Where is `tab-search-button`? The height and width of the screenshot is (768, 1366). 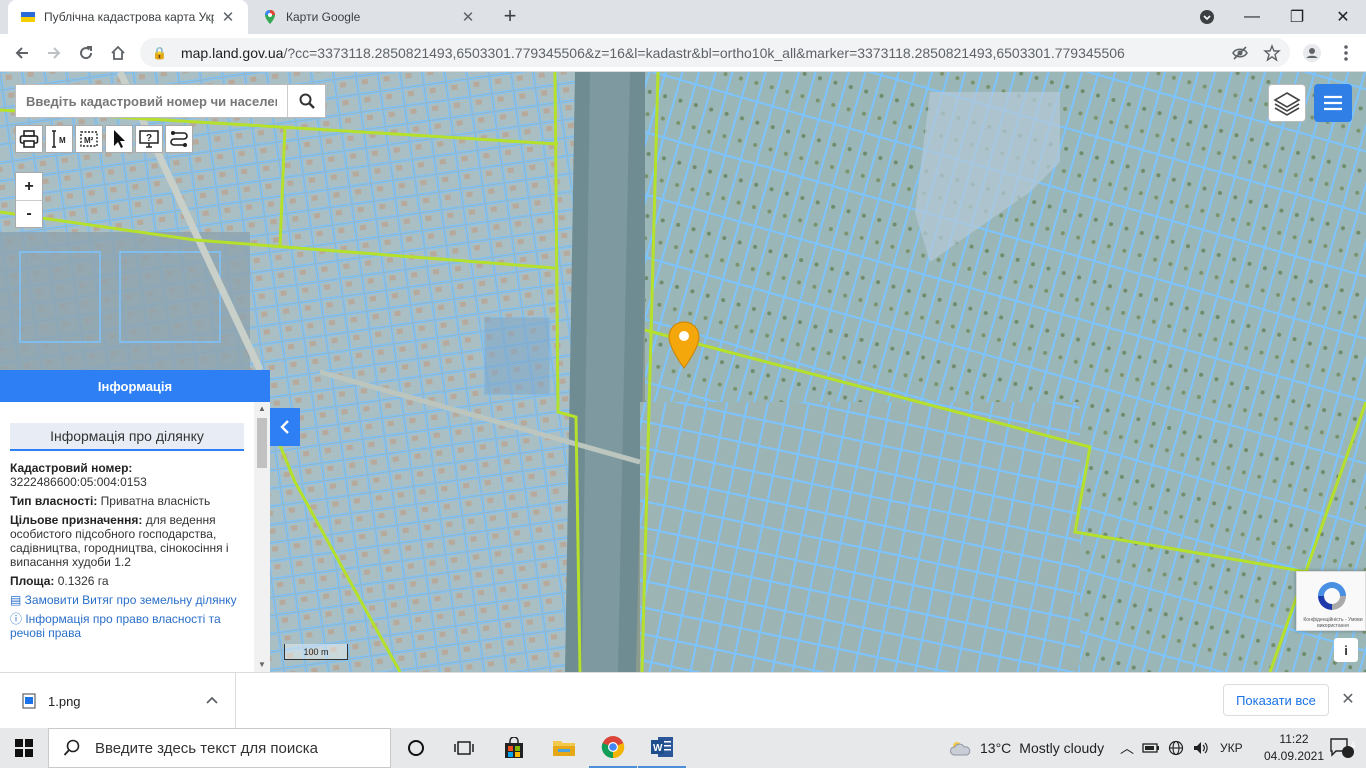
tab-search-button is located at coordinates (1207, 17).